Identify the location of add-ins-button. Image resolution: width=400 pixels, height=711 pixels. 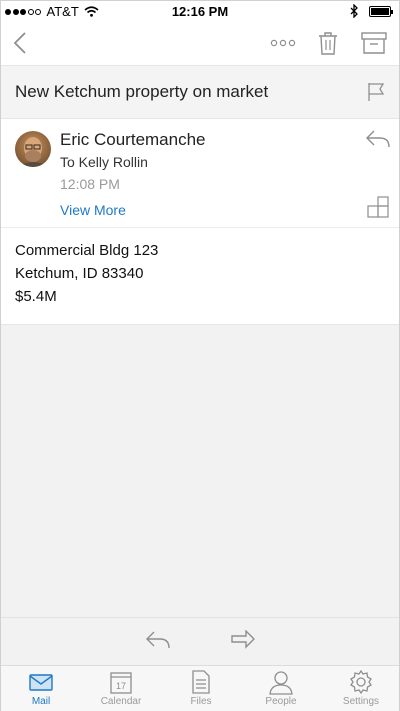
(378, 207).